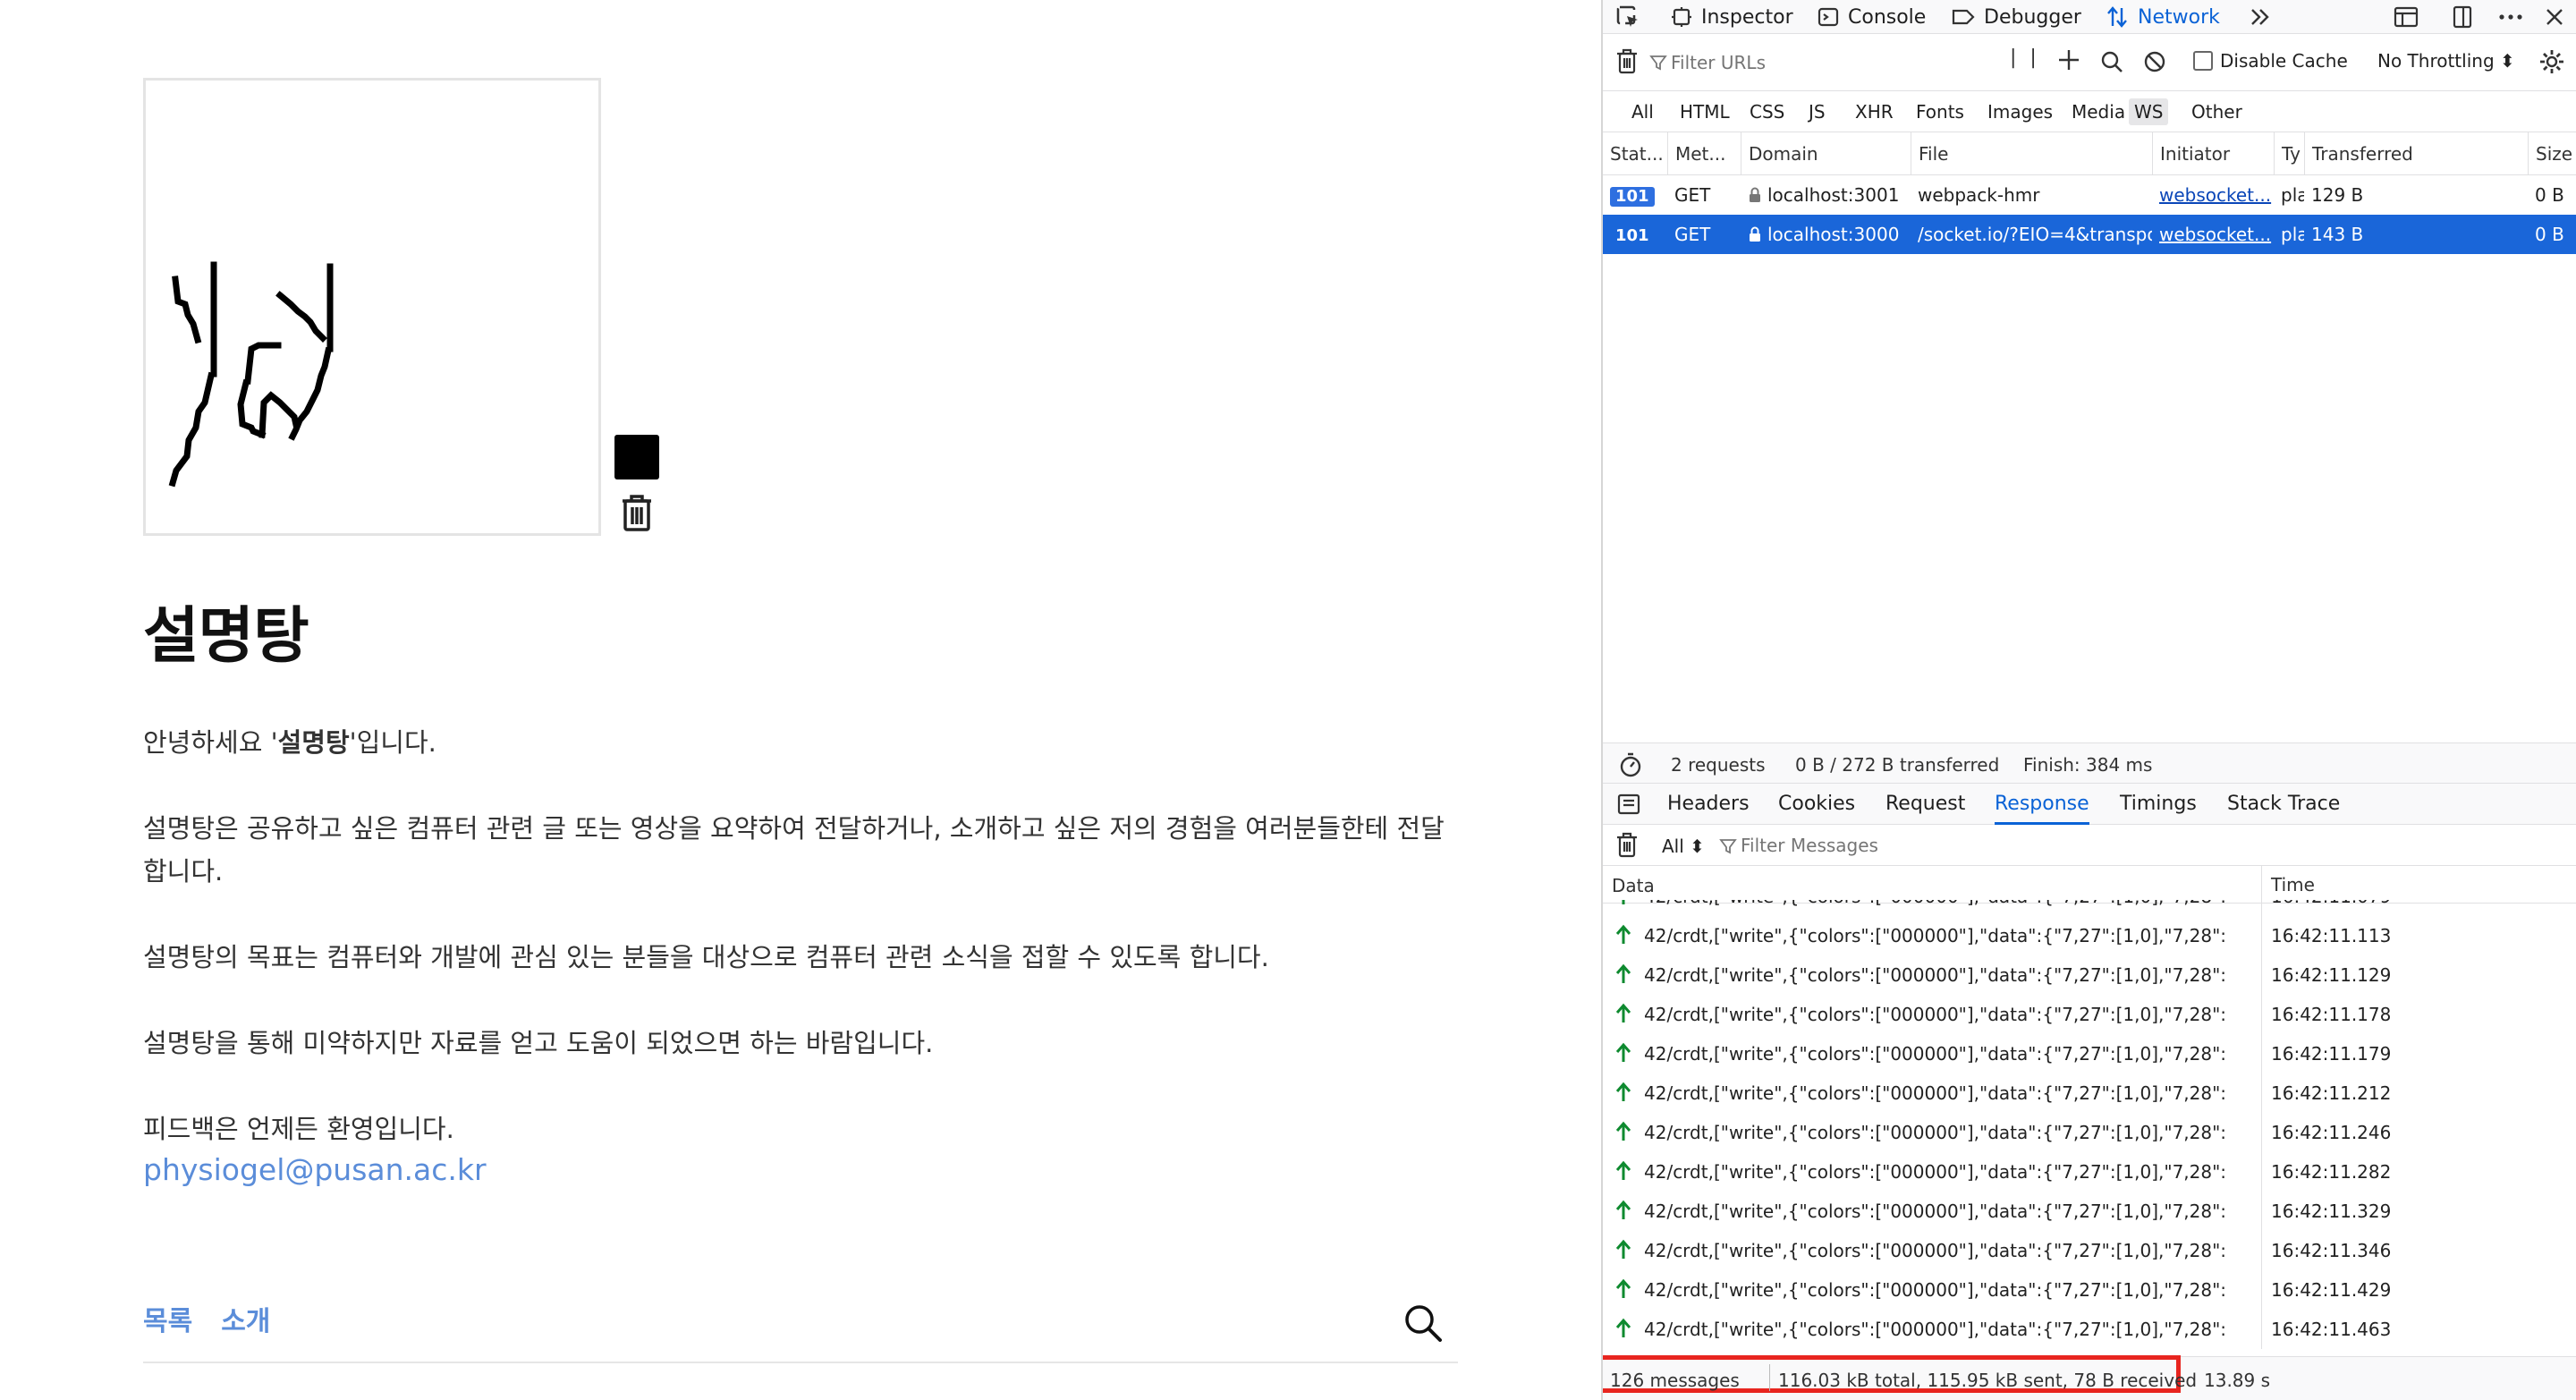 This screenshot has height=1400, width=2576. Describe the element at coordinates (1732, 17) in the screenshot. I see `tab-inspector: Inspector` at that location.